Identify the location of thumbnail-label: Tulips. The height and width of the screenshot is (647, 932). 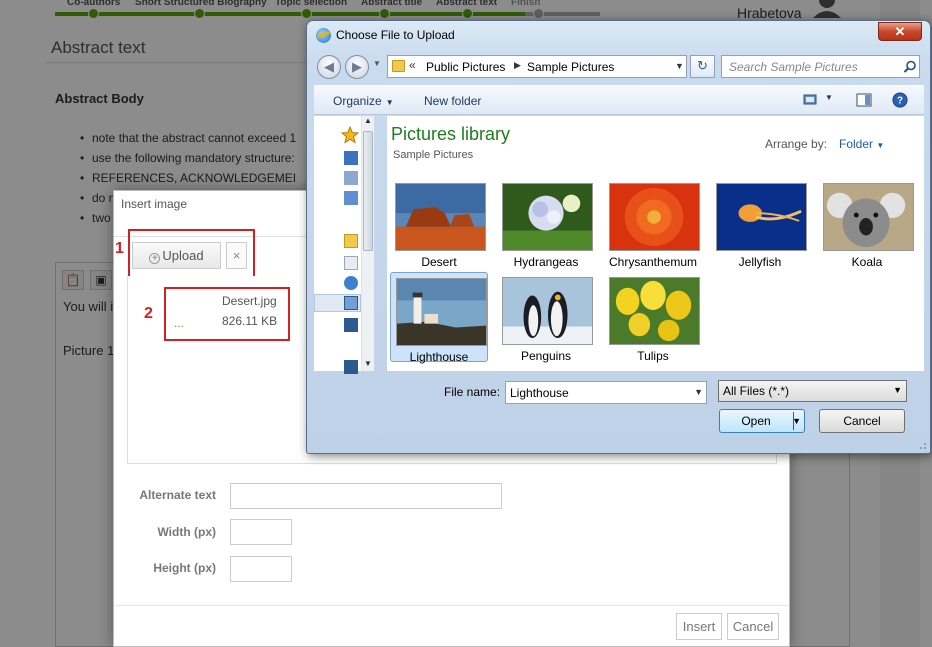
(653, 356).